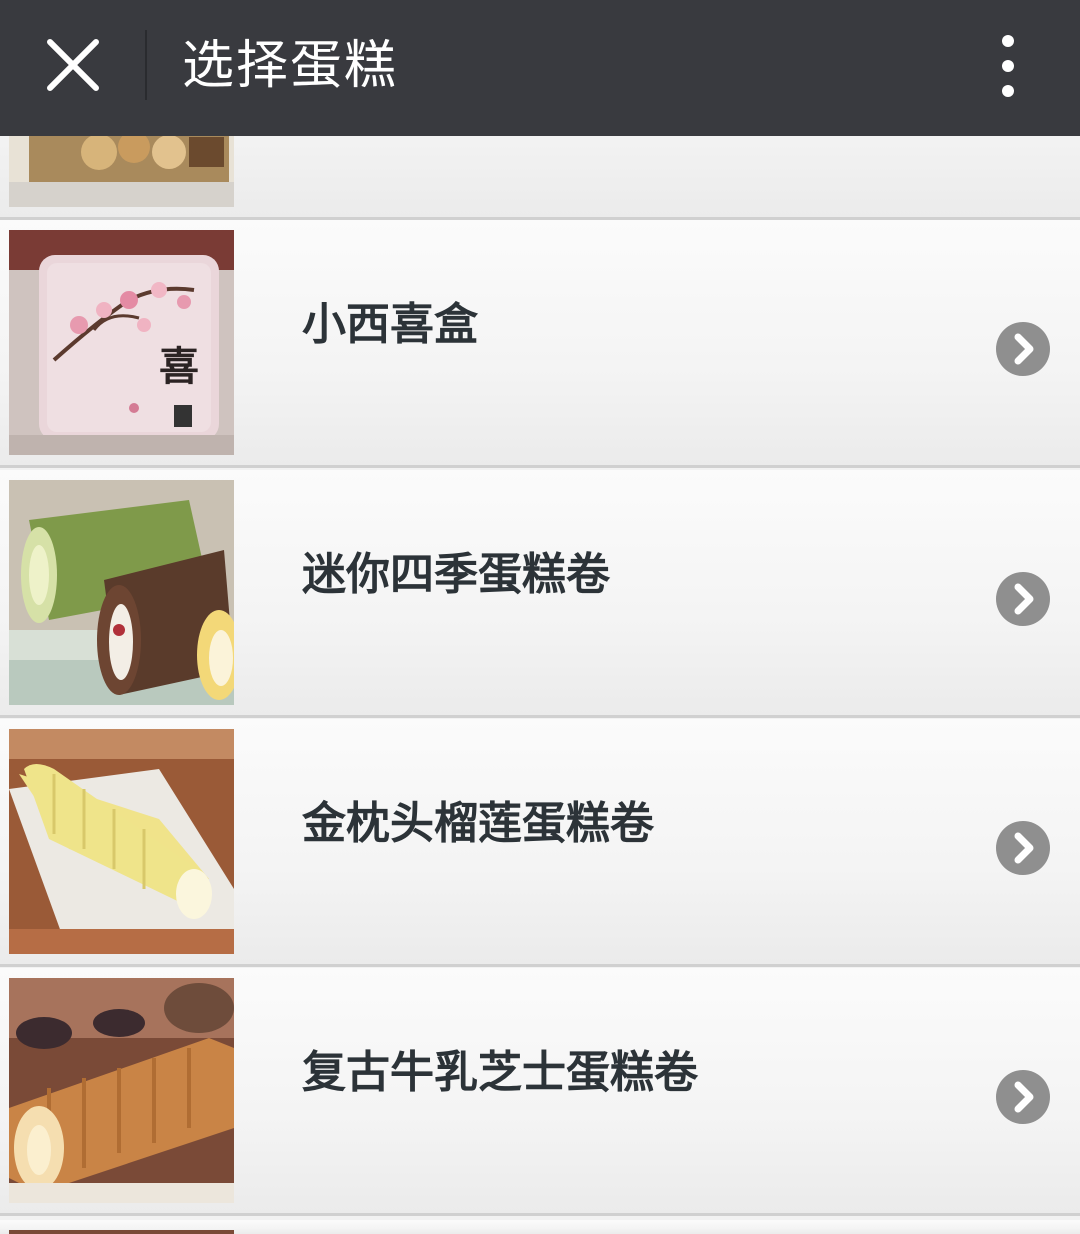 This screenshot has height=1234, width=1080. Describe the element at coordinates (478, 823) in the screenshot. I see `list-item-label: 金枕头榴莲蛋糕卷` at that location.